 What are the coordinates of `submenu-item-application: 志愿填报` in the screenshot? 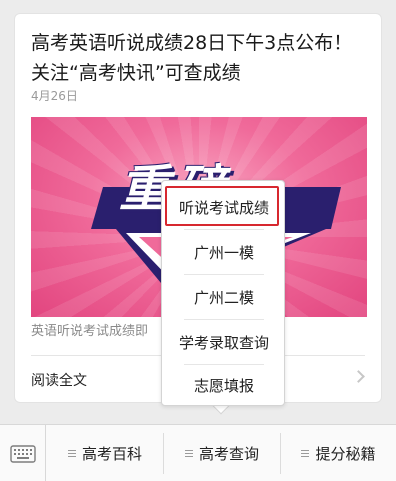 It's located at (224, 385).